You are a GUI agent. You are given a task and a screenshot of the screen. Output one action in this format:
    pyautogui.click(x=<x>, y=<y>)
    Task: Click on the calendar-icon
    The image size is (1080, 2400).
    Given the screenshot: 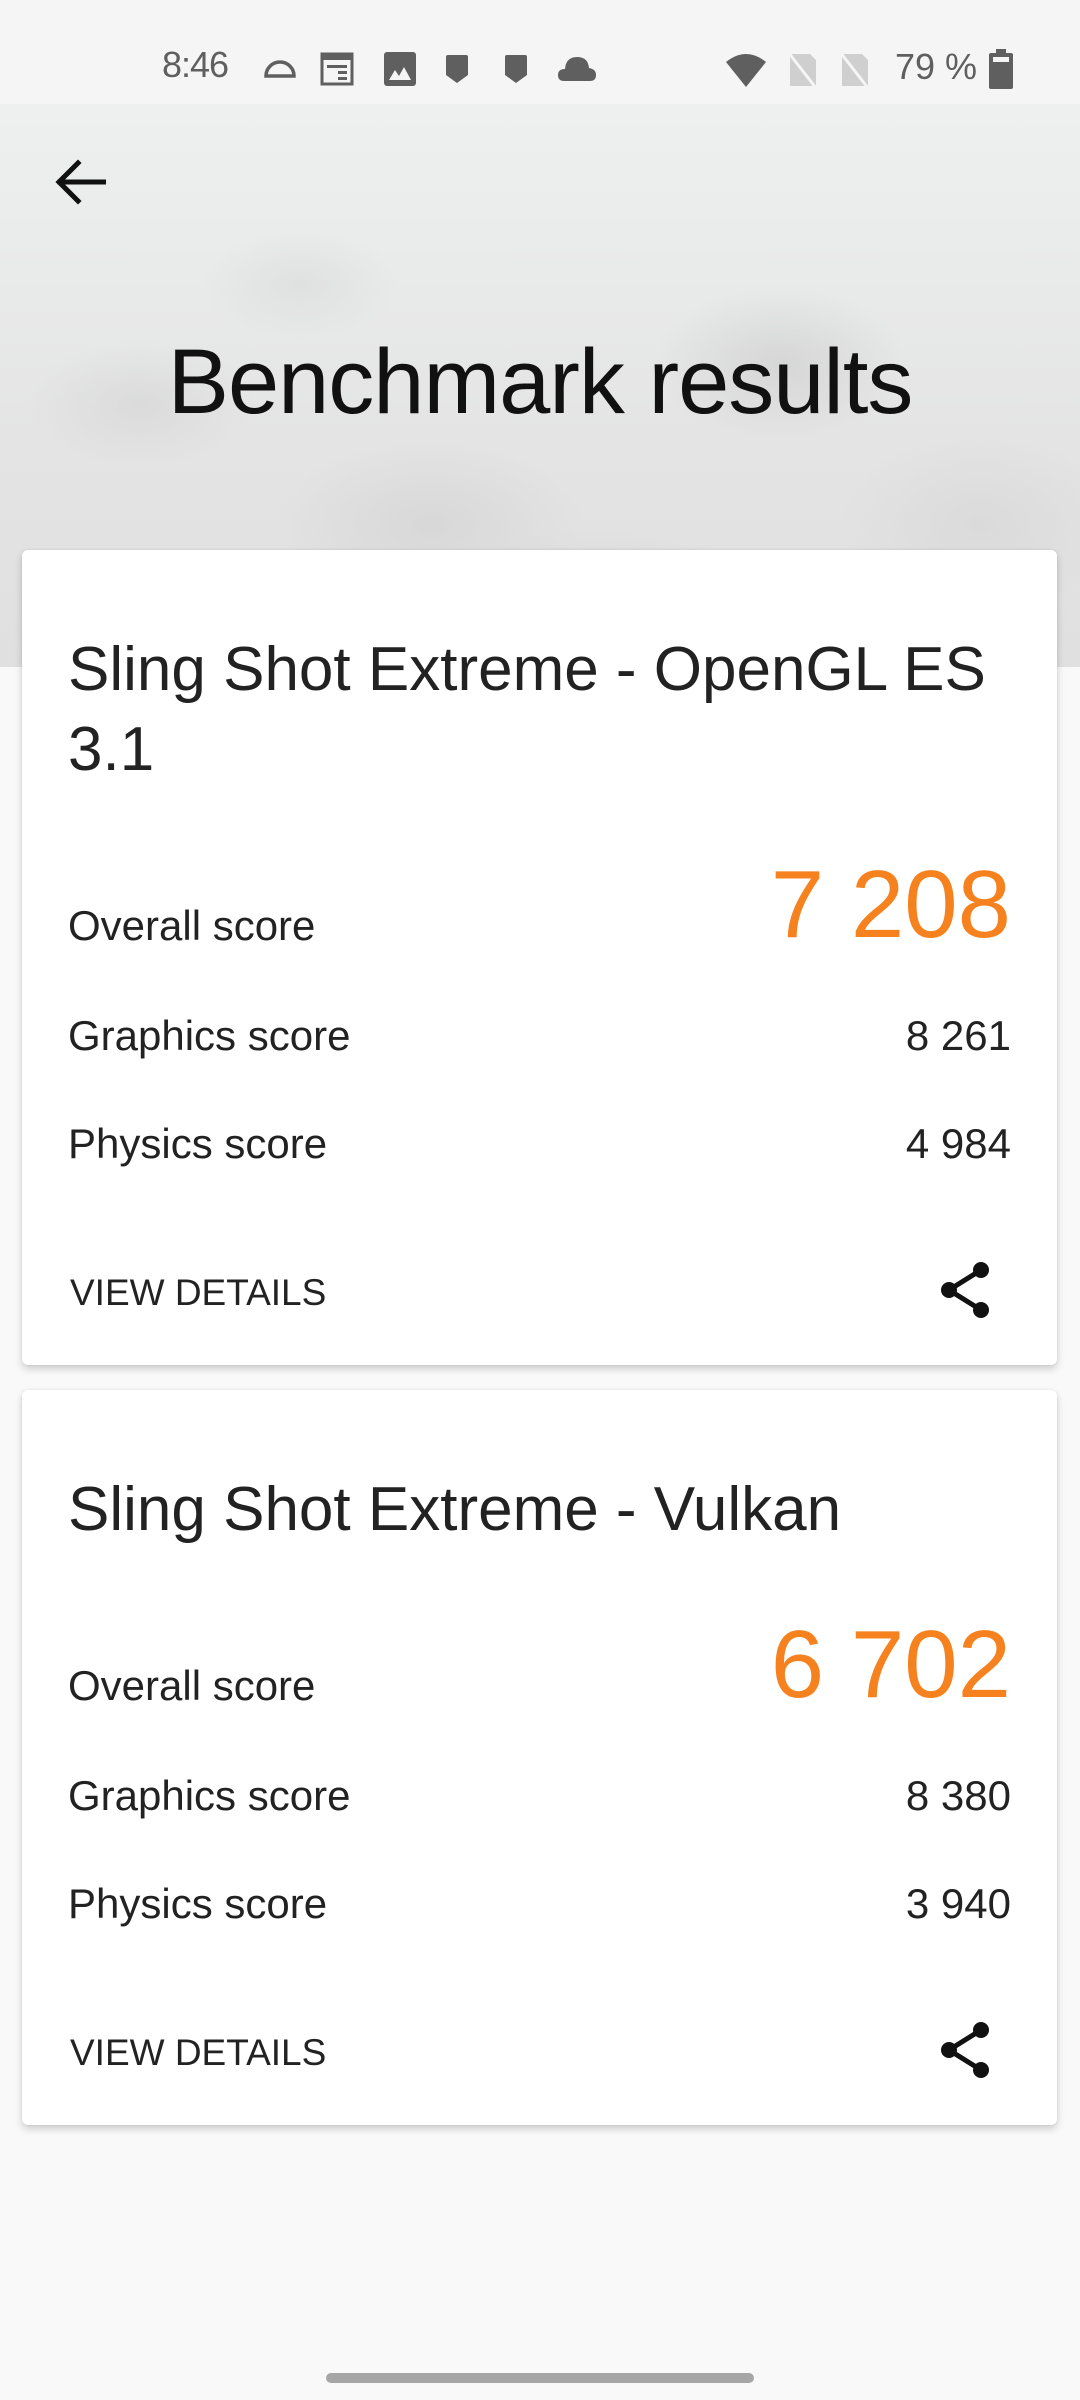 What is the action you would take?
    pyautogui.click(x=337, y=69)
    